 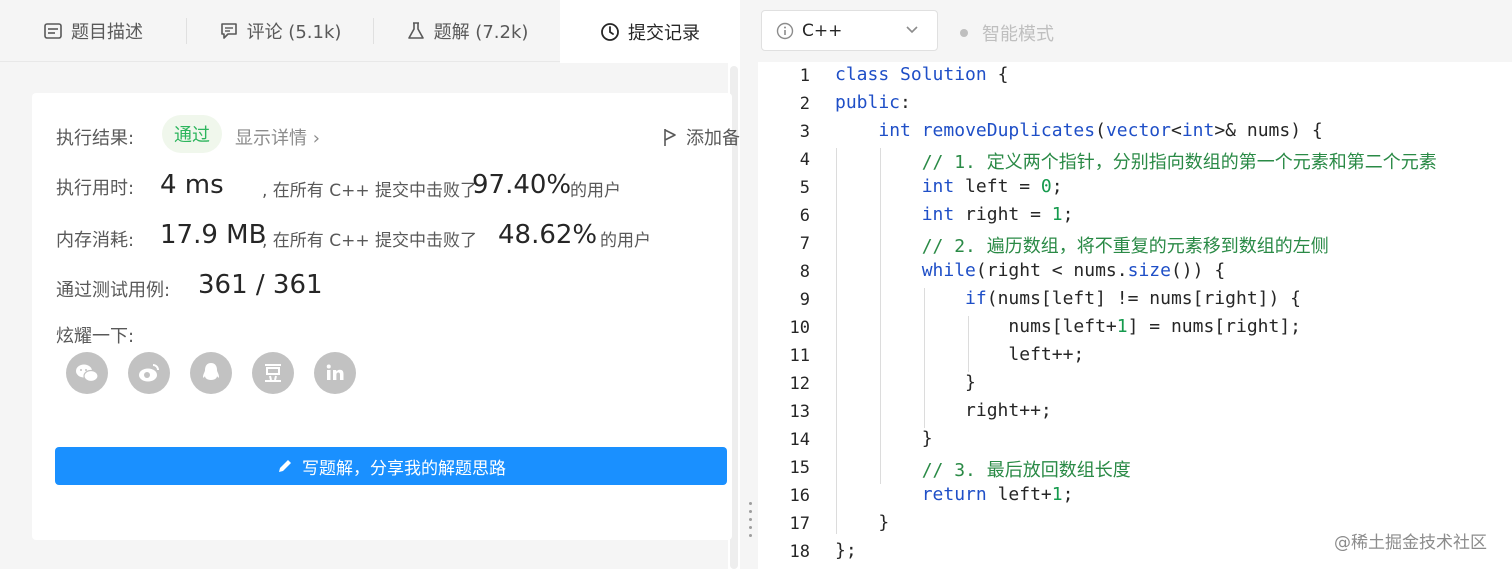 I want to click on runtime-beat-text: , 在所有 C++ 提交中击败了, so click(x=369, y=191).